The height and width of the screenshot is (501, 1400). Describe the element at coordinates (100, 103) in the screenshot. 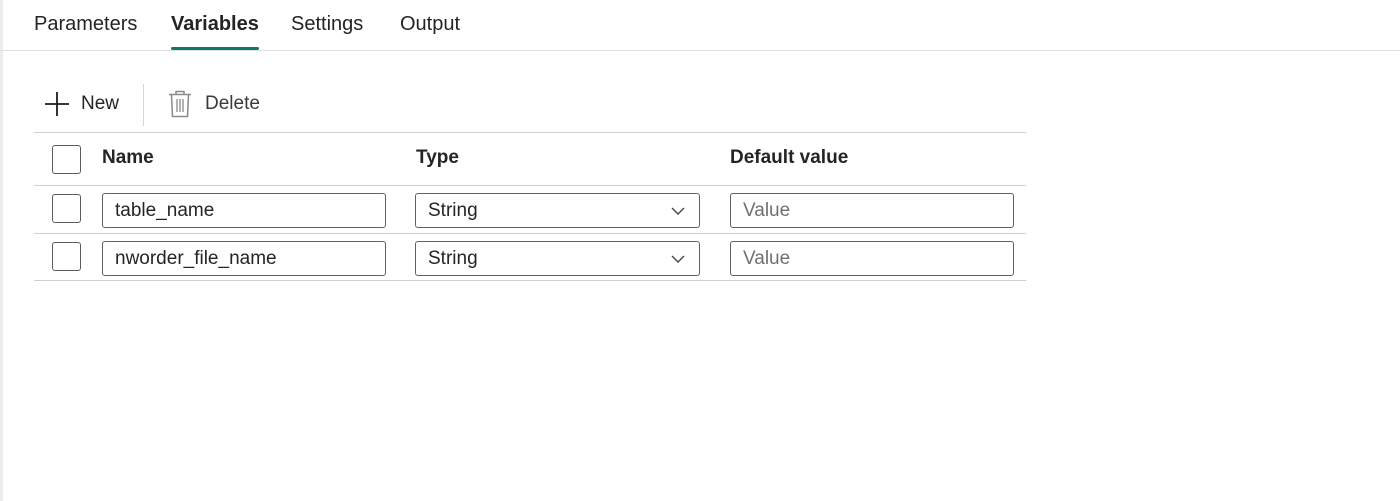

I see `new-button-label: New` at that location.